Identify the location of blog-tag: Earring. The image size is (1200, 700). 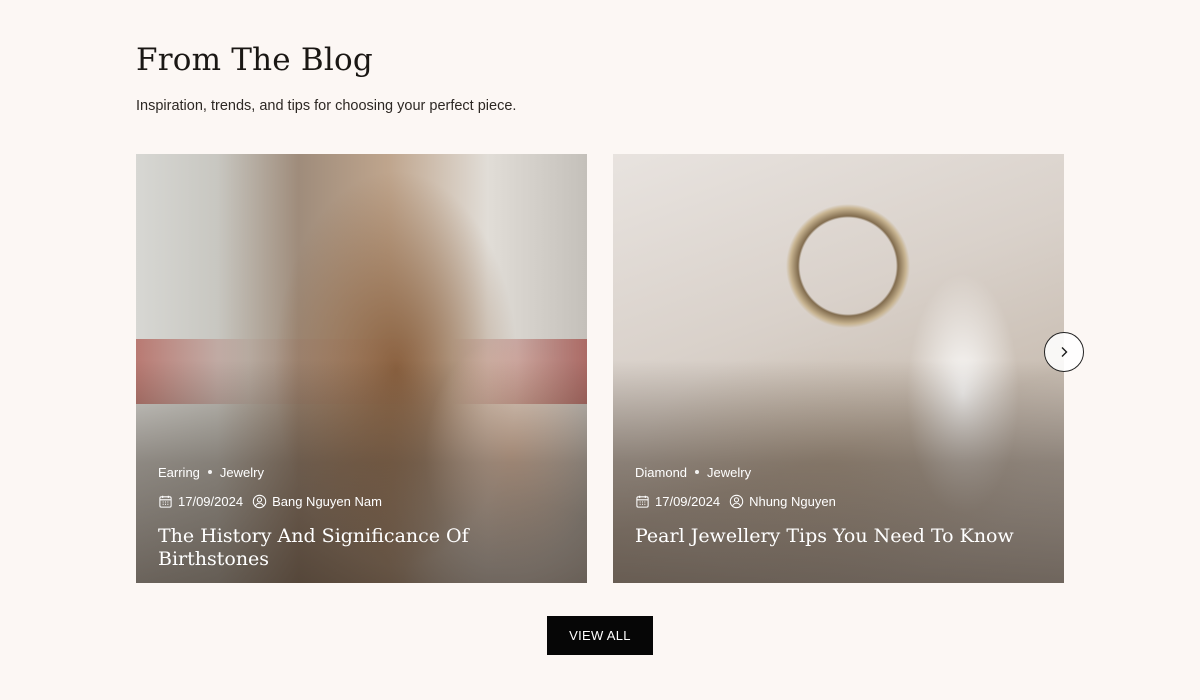
(179, 472).